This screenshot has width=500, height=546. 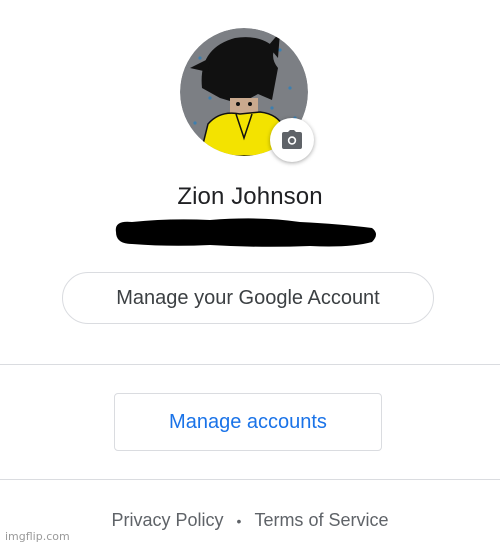 What do you see at coordinates (248, 298) in the screenshot?
I see `manage-google-account-button: Manage your Google Account` at bounding box center [248, 298].